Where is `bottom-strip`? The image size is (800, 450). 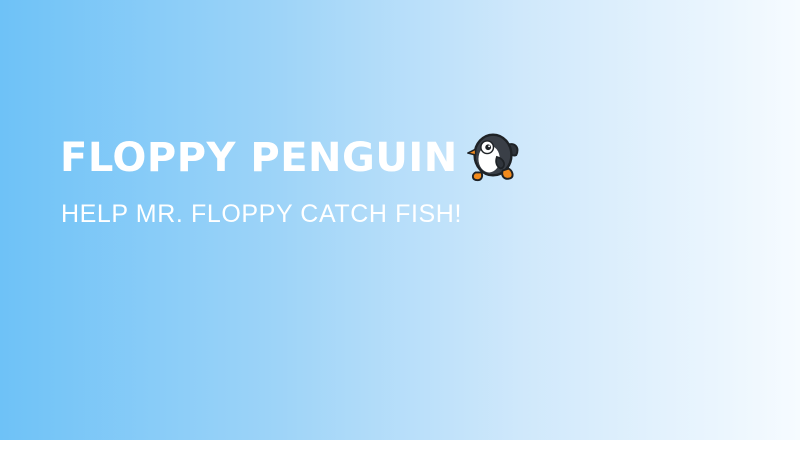 bottom-strip is located at coordinates (400, 445).